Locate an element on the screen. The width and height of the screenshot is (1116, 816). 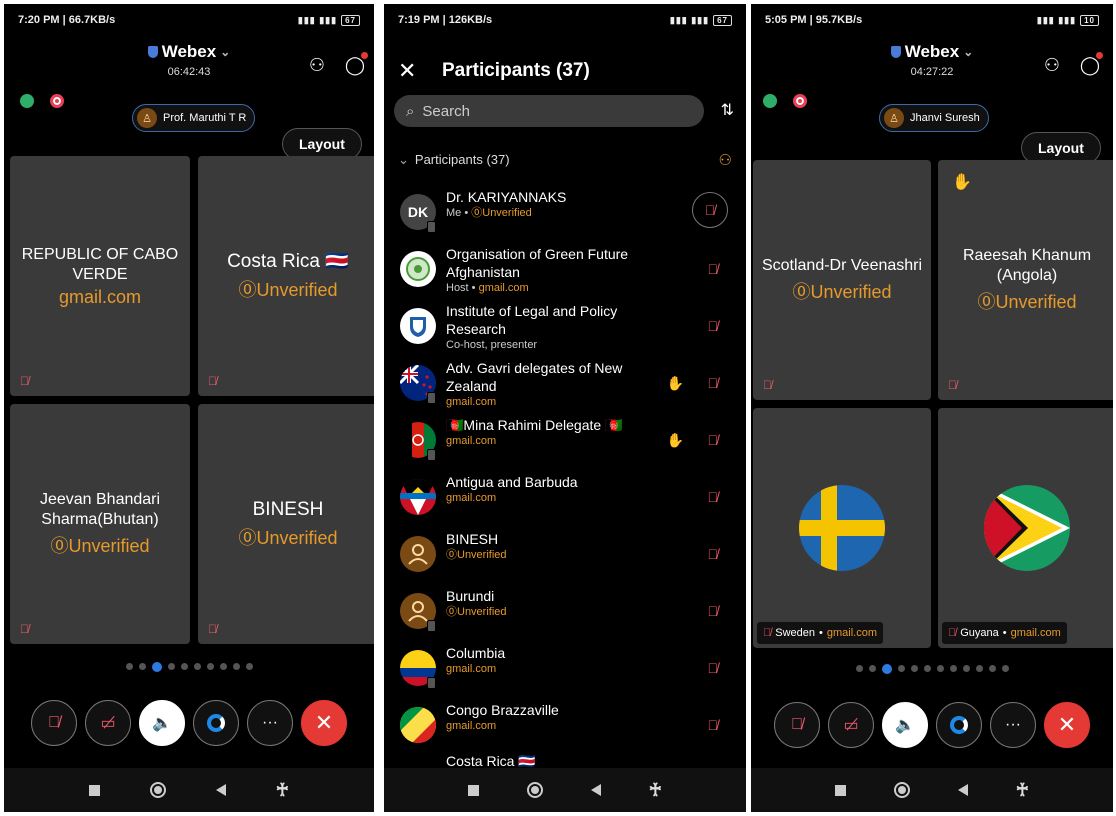
participant-row: 🇦🇫Mina Rahimi Delegate 🇦🇫 gmail.com ✋ 🎙̸ is located at coordinates (565, 440).